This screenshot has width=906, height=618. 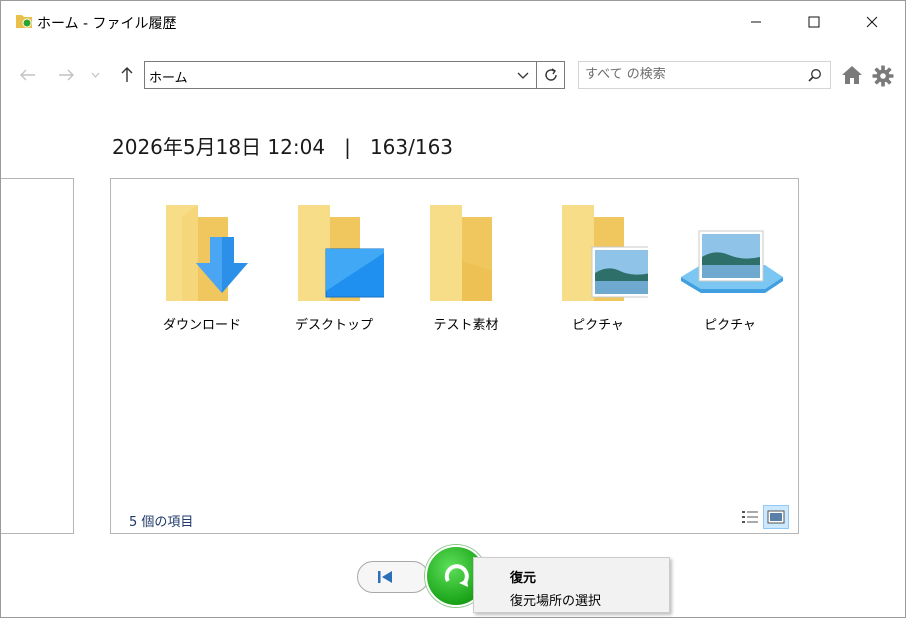 I want to click on details-view-icon, so click(x=750, y=517).